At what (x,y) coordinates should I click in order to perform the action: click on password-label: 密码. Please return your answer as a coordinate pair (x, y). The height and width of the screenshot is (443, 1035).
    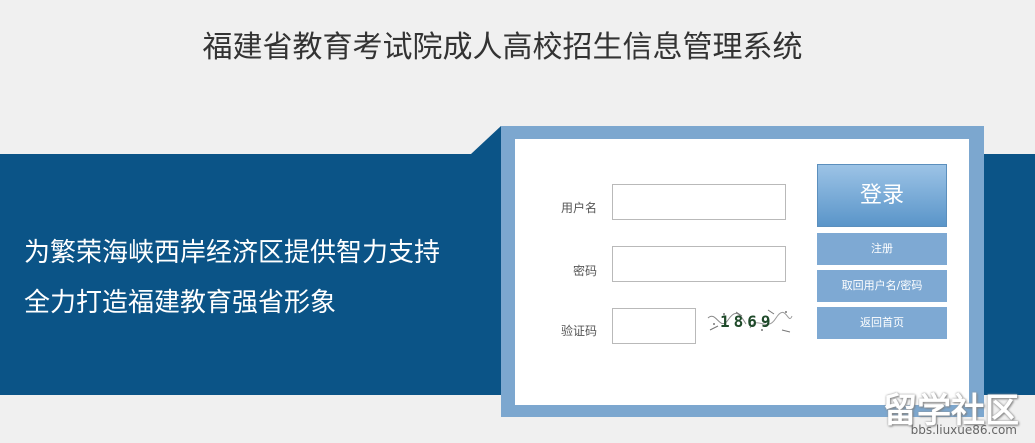
    Looking at the image, I should click on (584, 271).